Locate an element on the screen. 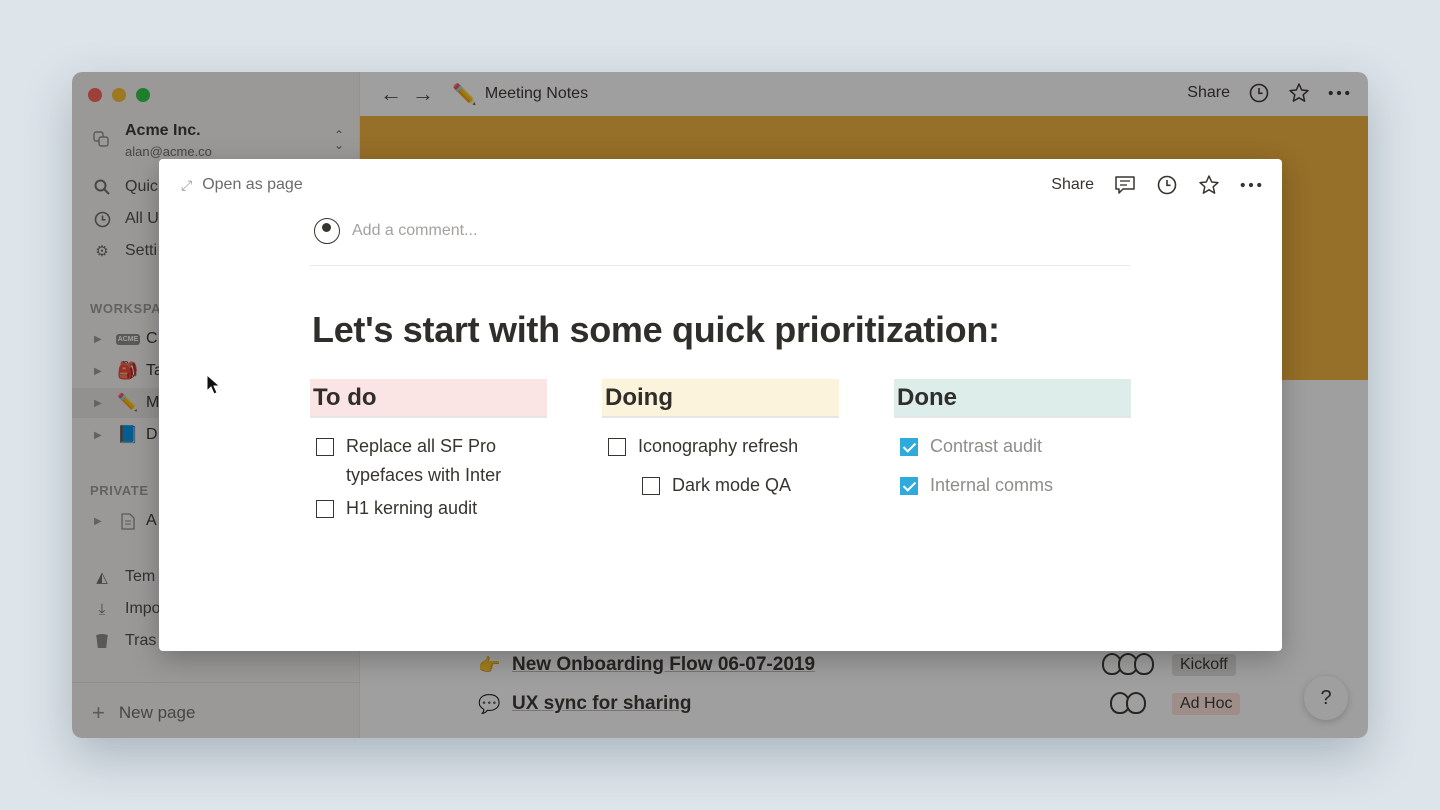 The image size is (1440, 810). comment-icon is located at coordinates (1125, 185).